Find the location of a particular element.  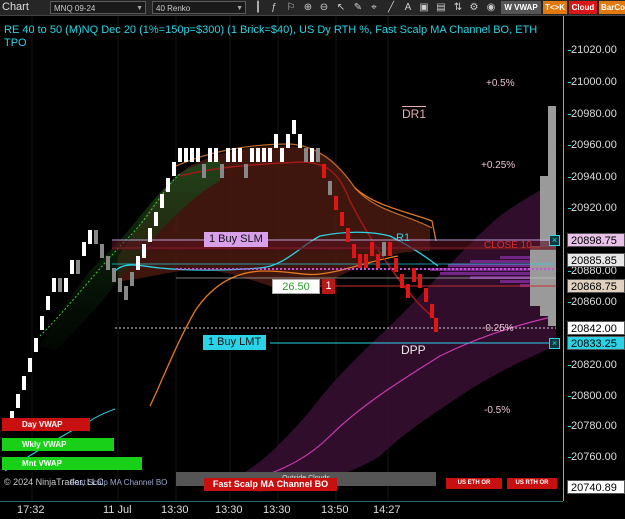

window-linking-icon: ▣ is located at coordinates (424, 7).